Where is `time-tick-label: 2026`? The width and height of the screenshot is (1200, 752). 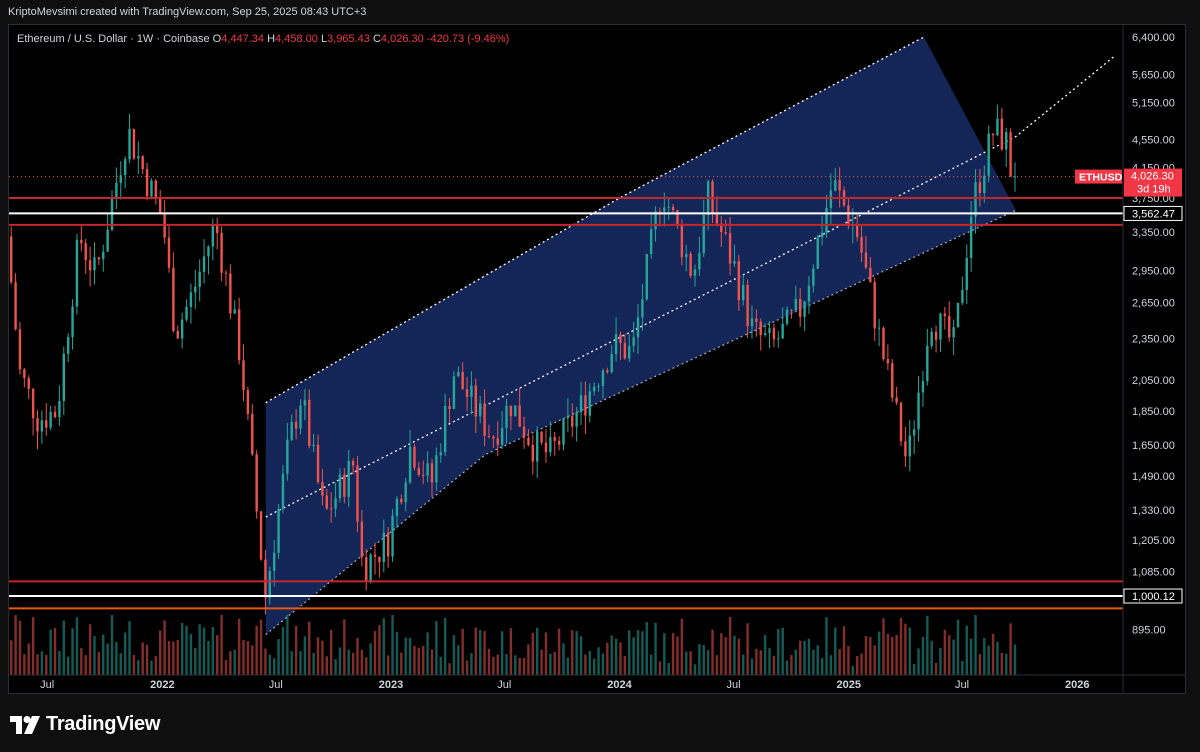 time-tick-label: 2026 is located at coordinates (1077, 685).